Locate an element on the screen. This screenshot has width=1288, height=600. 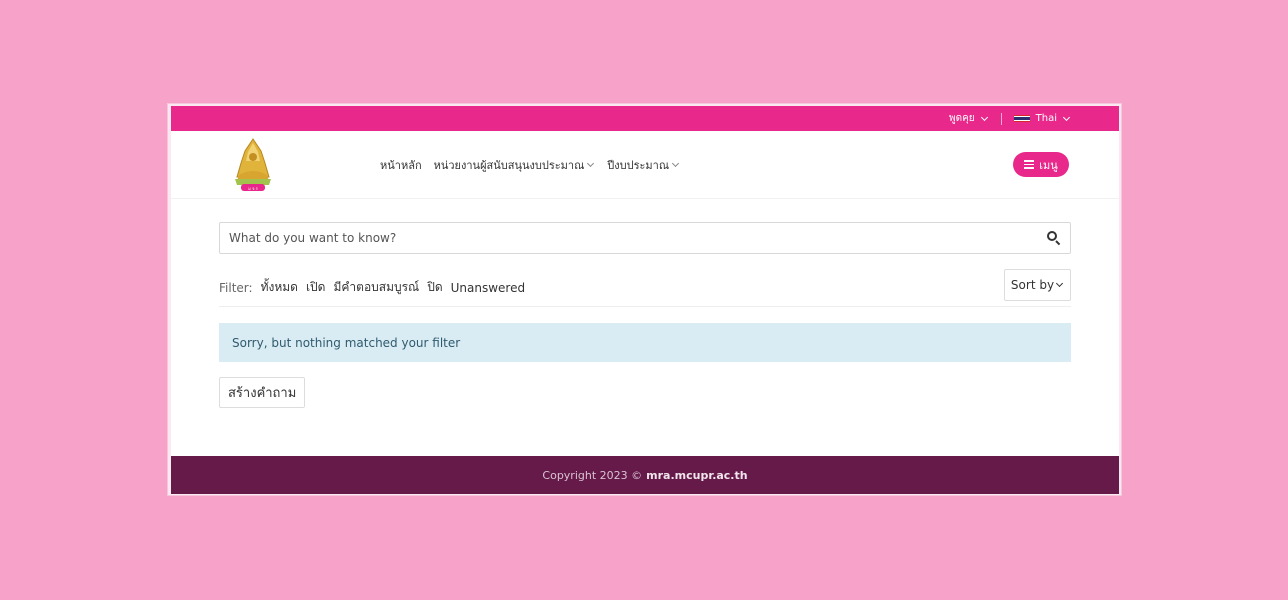
filter-answered: มีคำตอบสมบูรณ์ is located at coordinates (376, 287).